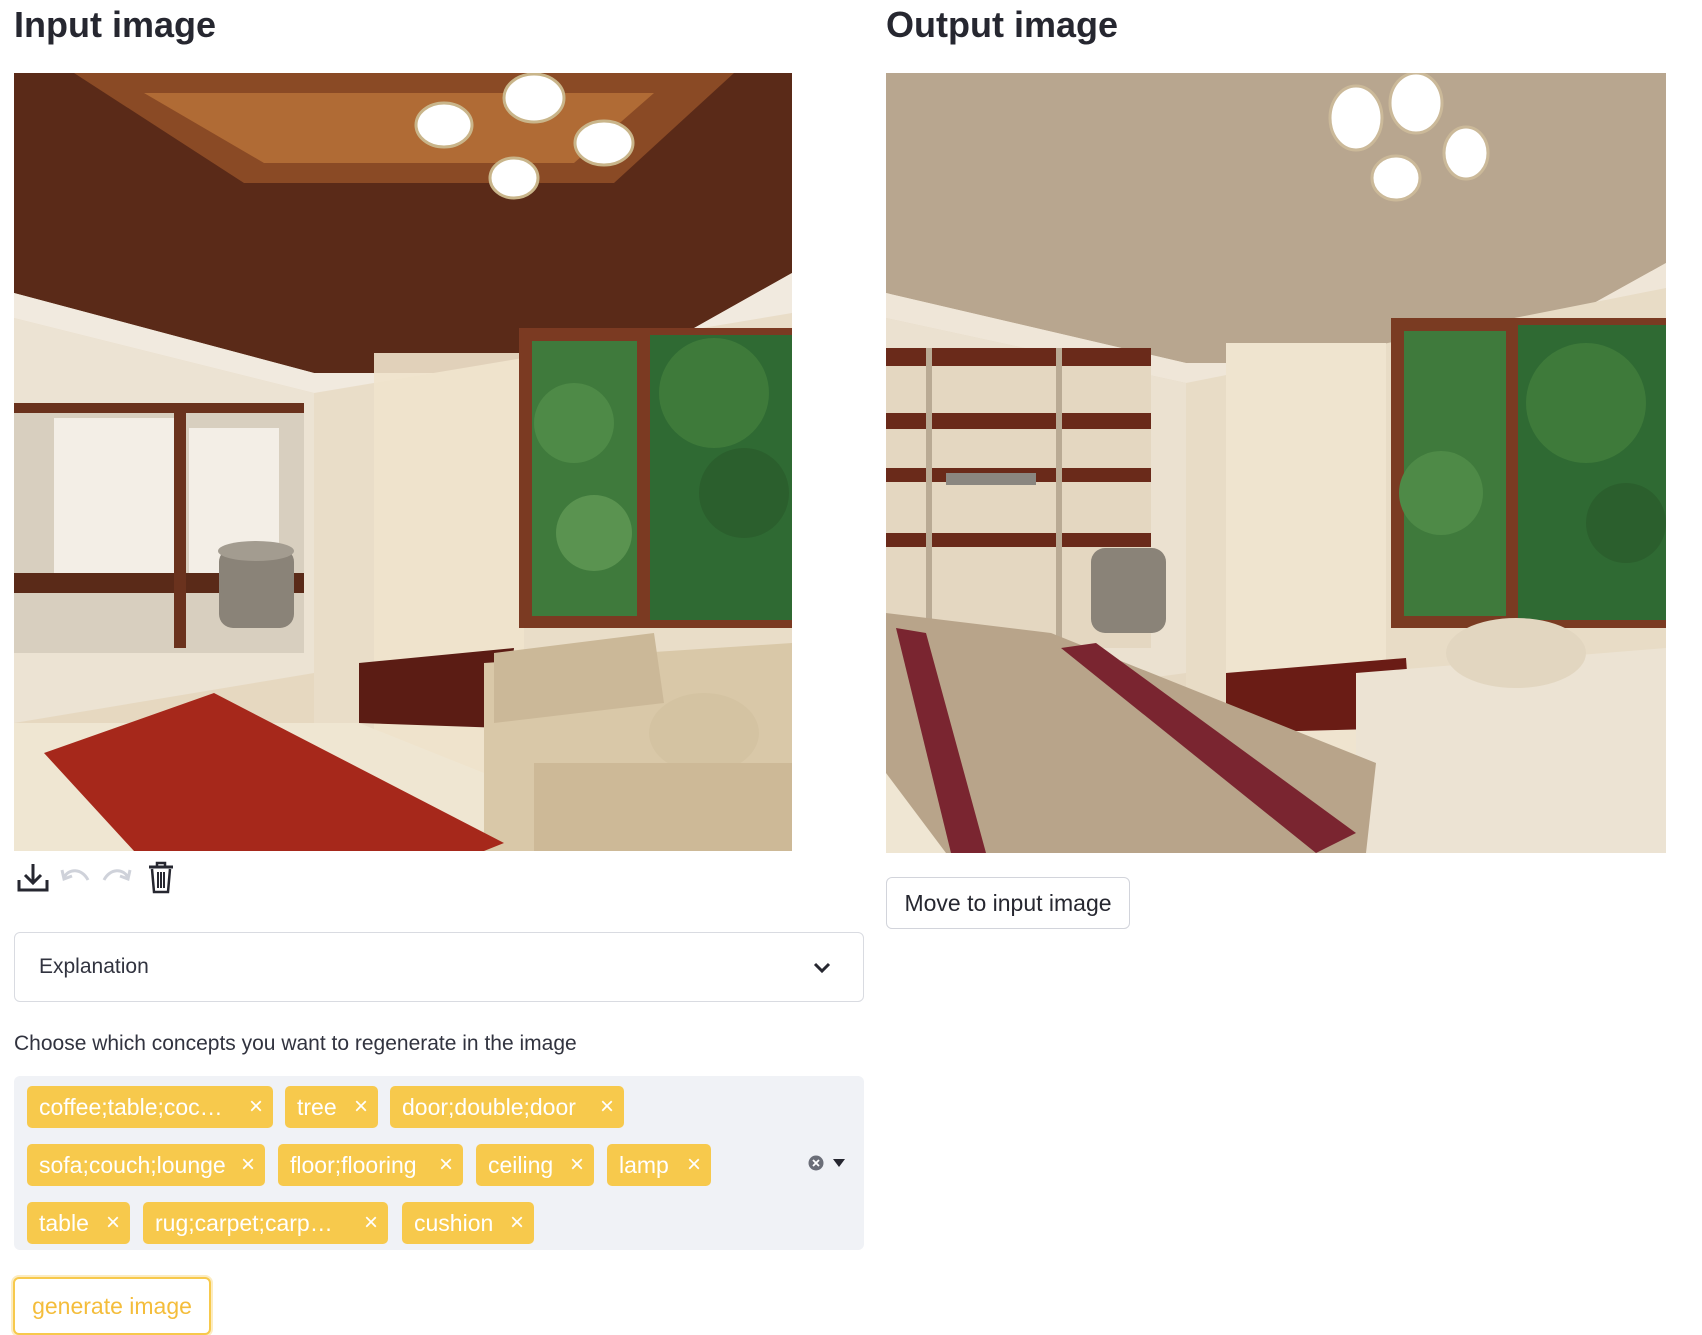  Describe the element at coordinates (839, 1163) in the screenshot. I see `caret-down-icon` at that location.